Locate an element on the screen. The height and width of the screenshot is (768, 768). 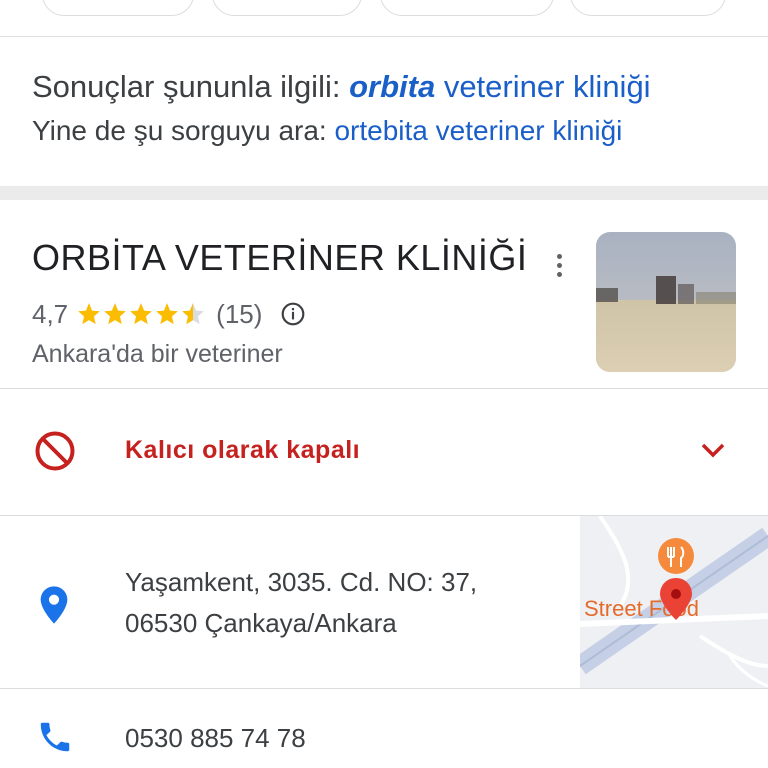
rating-row: 4,7 (15) is located at coordinates (169, 314).